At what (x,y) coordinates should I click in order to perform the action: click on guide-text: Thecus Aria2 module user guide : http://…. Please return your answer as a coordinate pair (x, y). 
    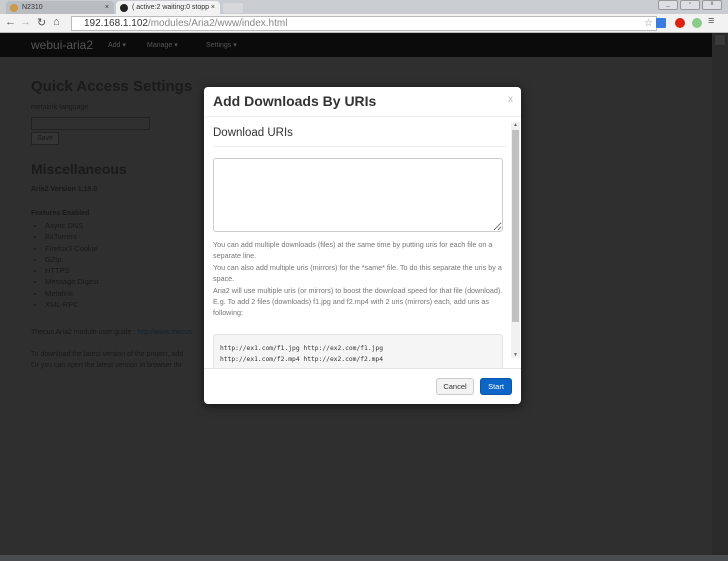
    Looking at the image, I should click on (111, 332).